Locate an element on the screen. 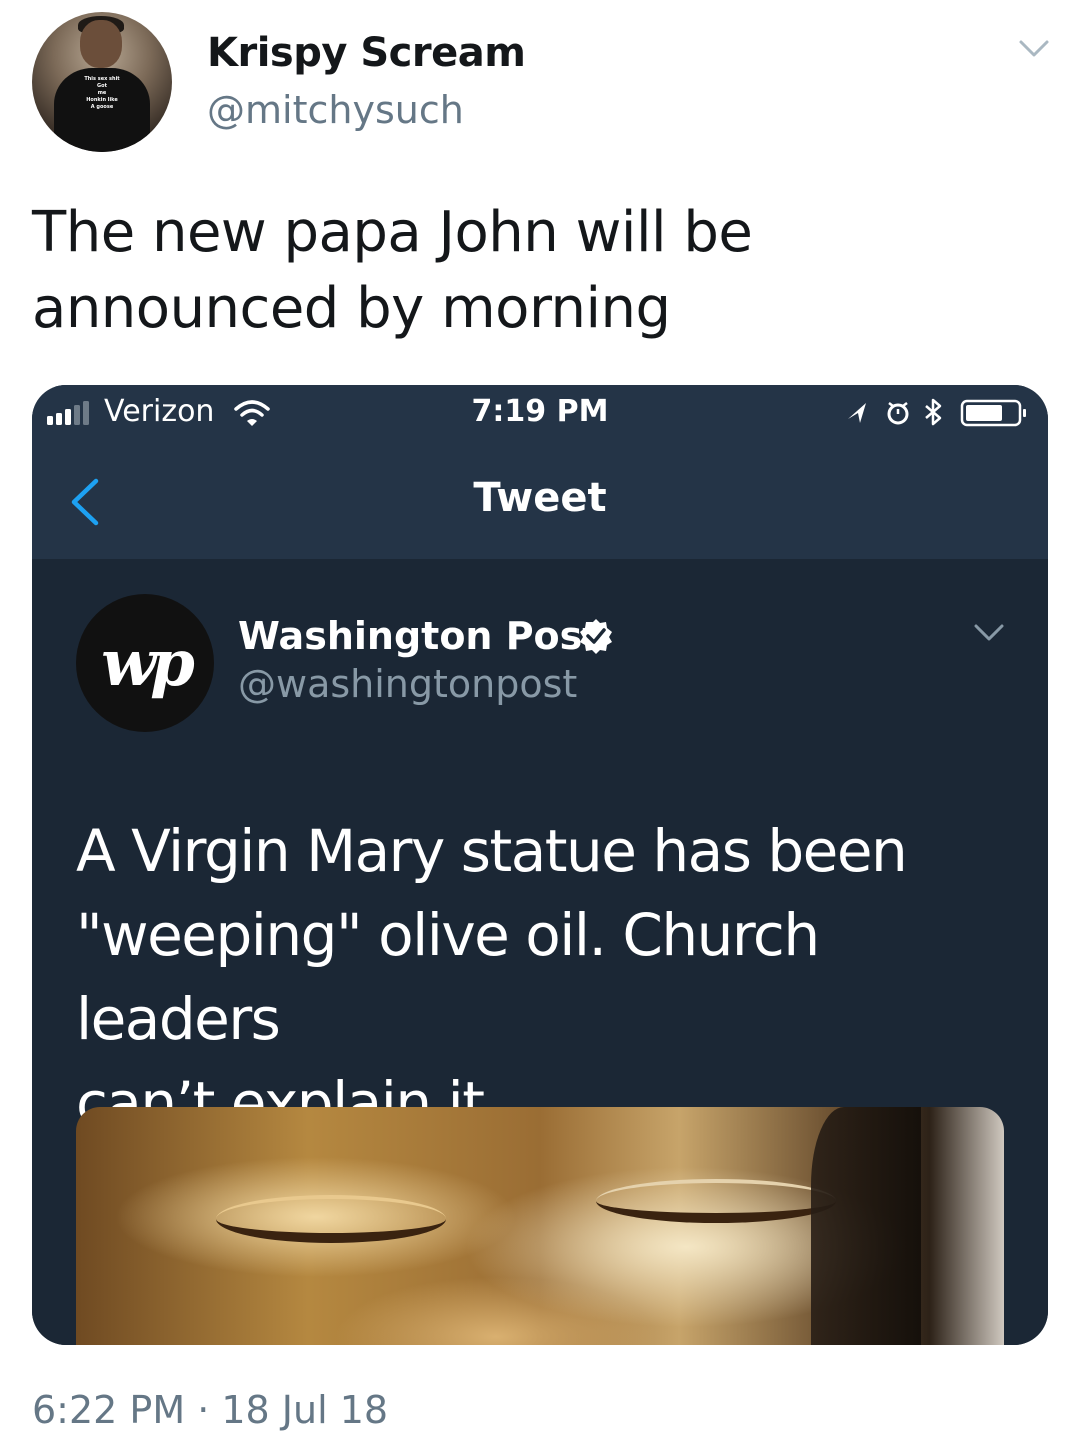 Image resolution: width=1080 pixels, height=1444 pixels. status-bar: Verizon 7:19 PM is located at coordinates (540, 413).